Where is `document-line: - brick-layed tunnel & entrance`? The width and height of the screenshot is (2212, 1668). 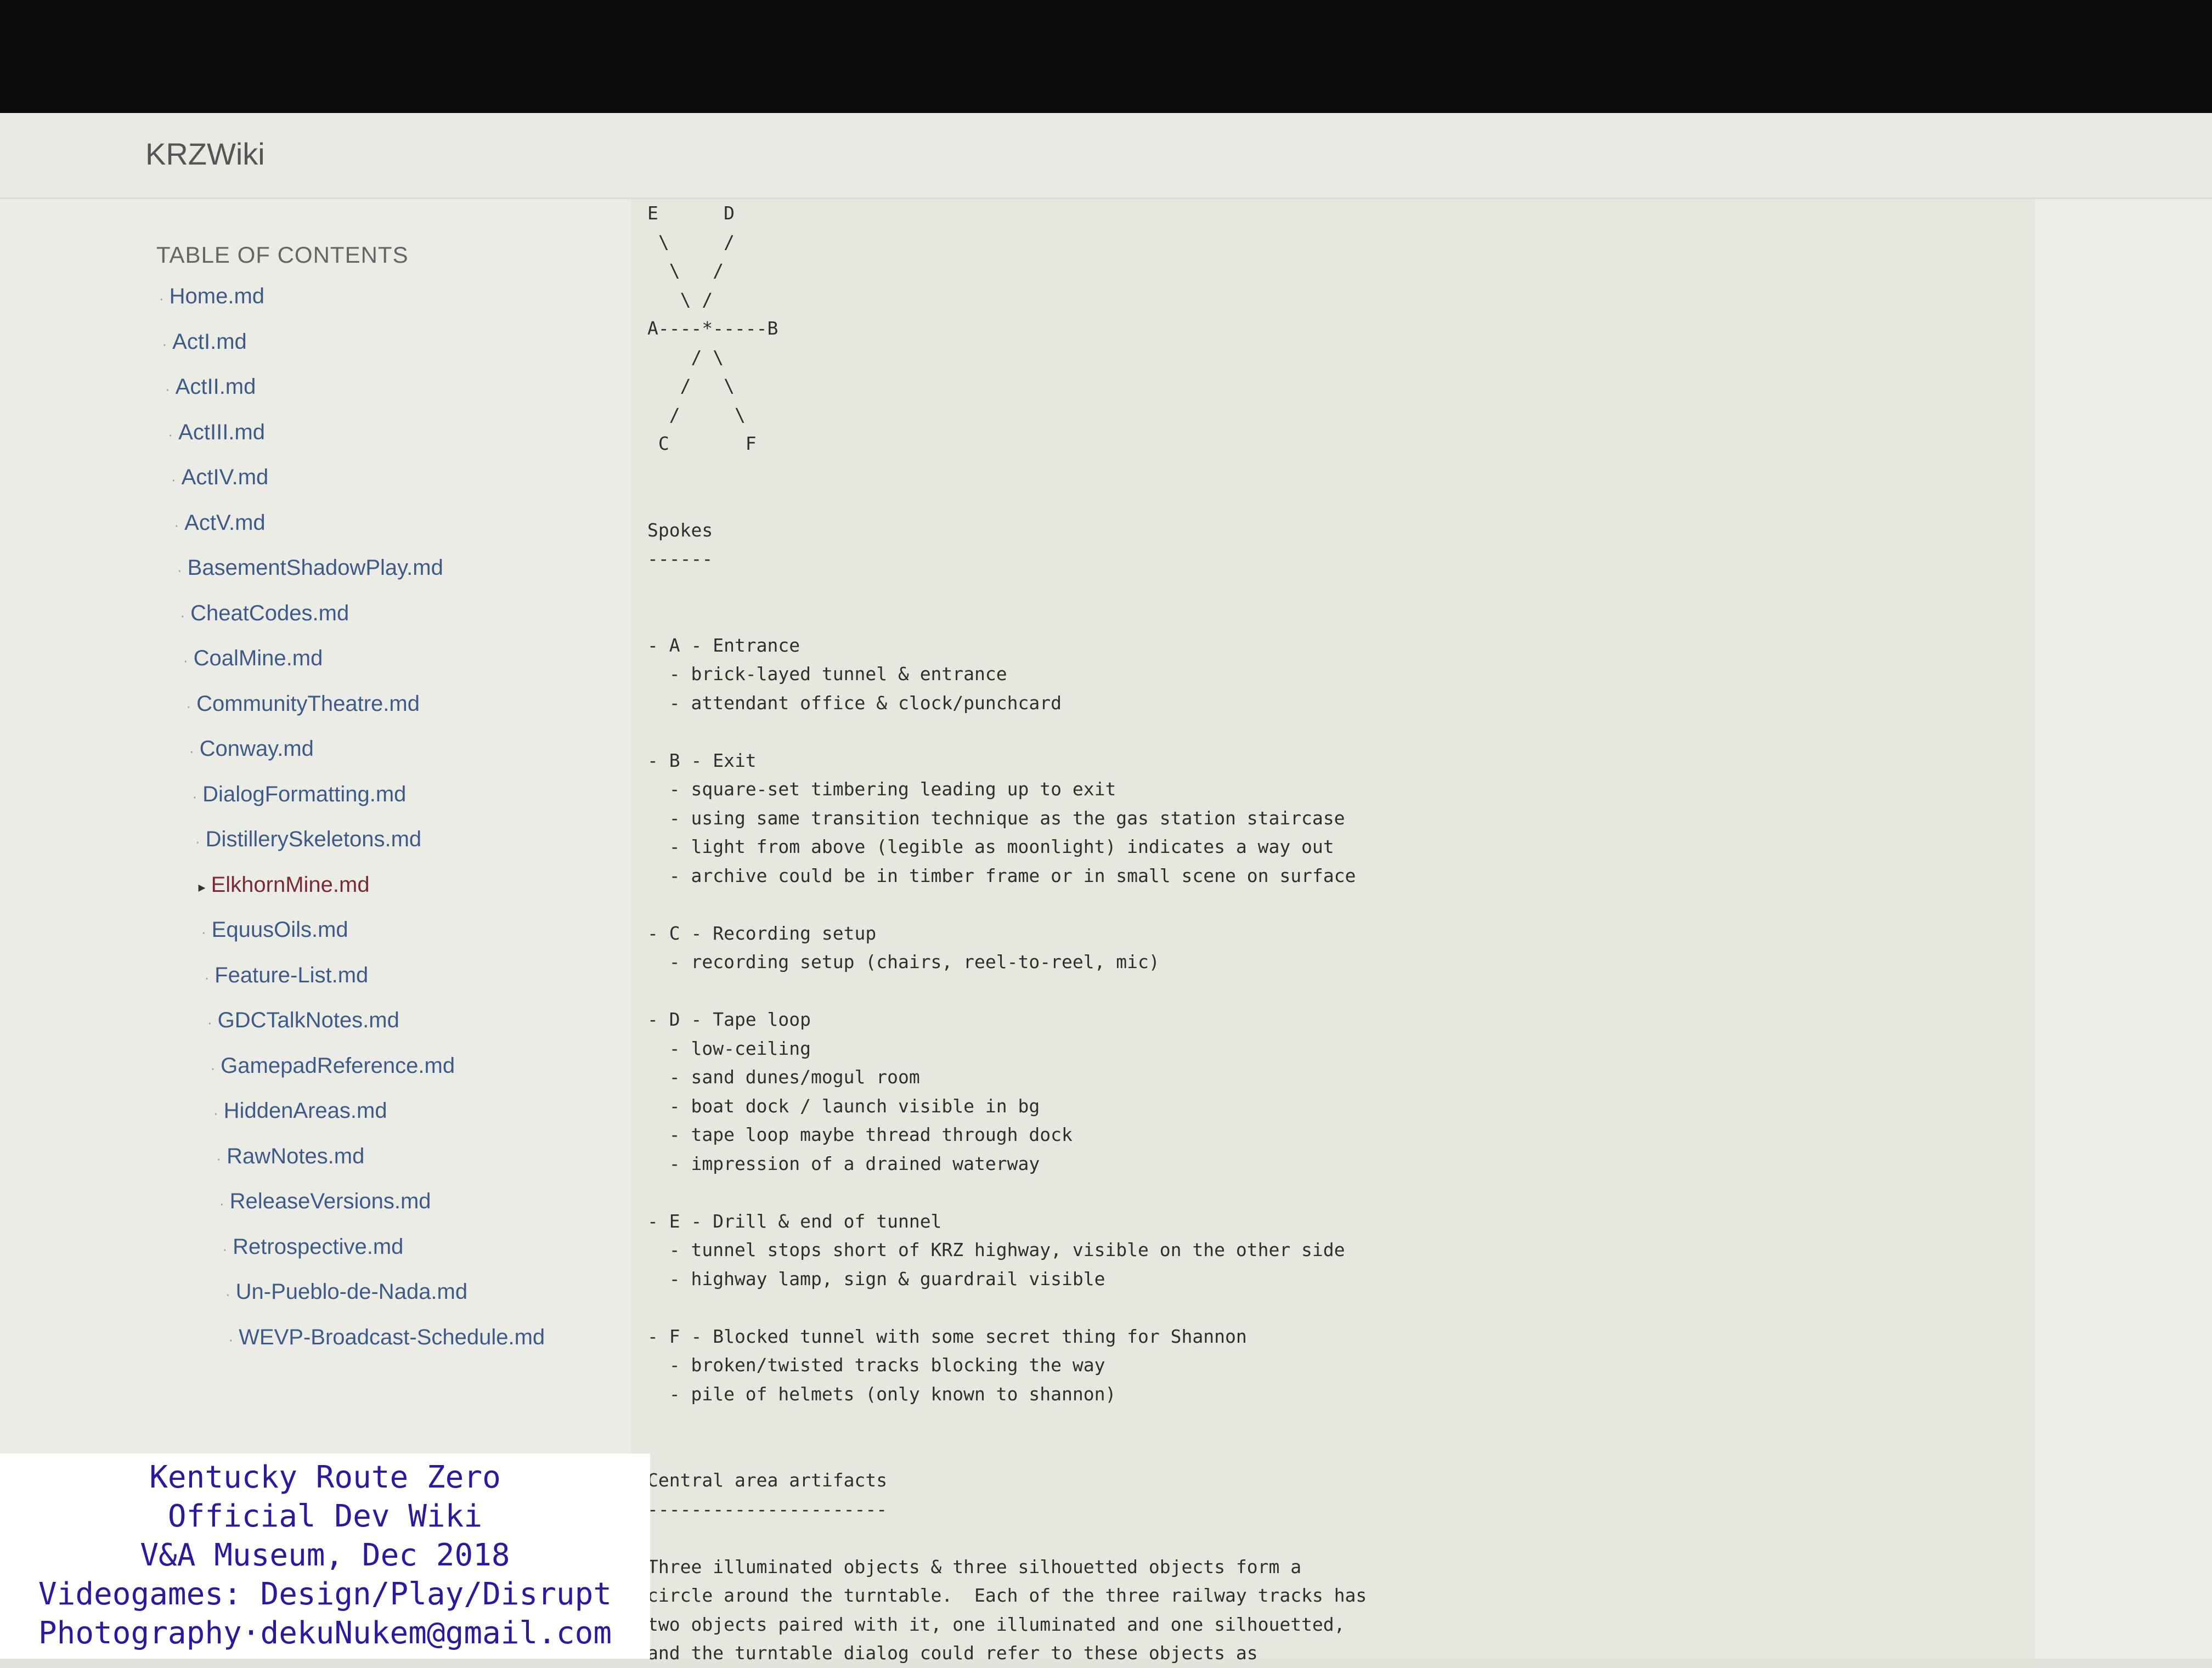 document-line: - brick-layed tunnel & entrance is located at coordinates (827, 674).